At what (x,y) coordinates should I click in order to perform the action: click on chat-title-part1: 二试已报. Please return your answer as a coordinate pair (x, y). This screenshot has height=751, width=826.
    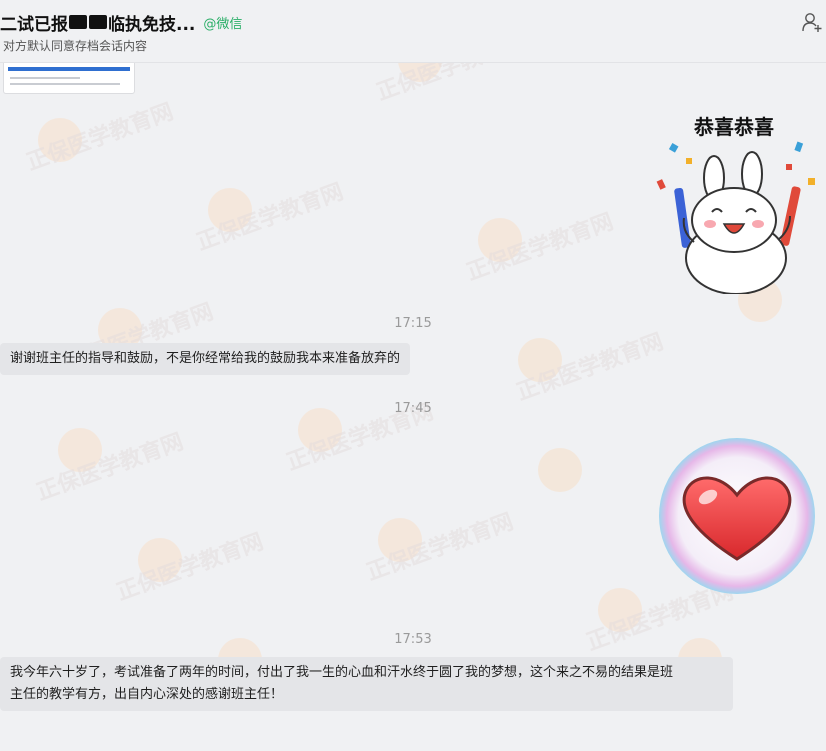
    Looking at the image, I should click on (34, 24).